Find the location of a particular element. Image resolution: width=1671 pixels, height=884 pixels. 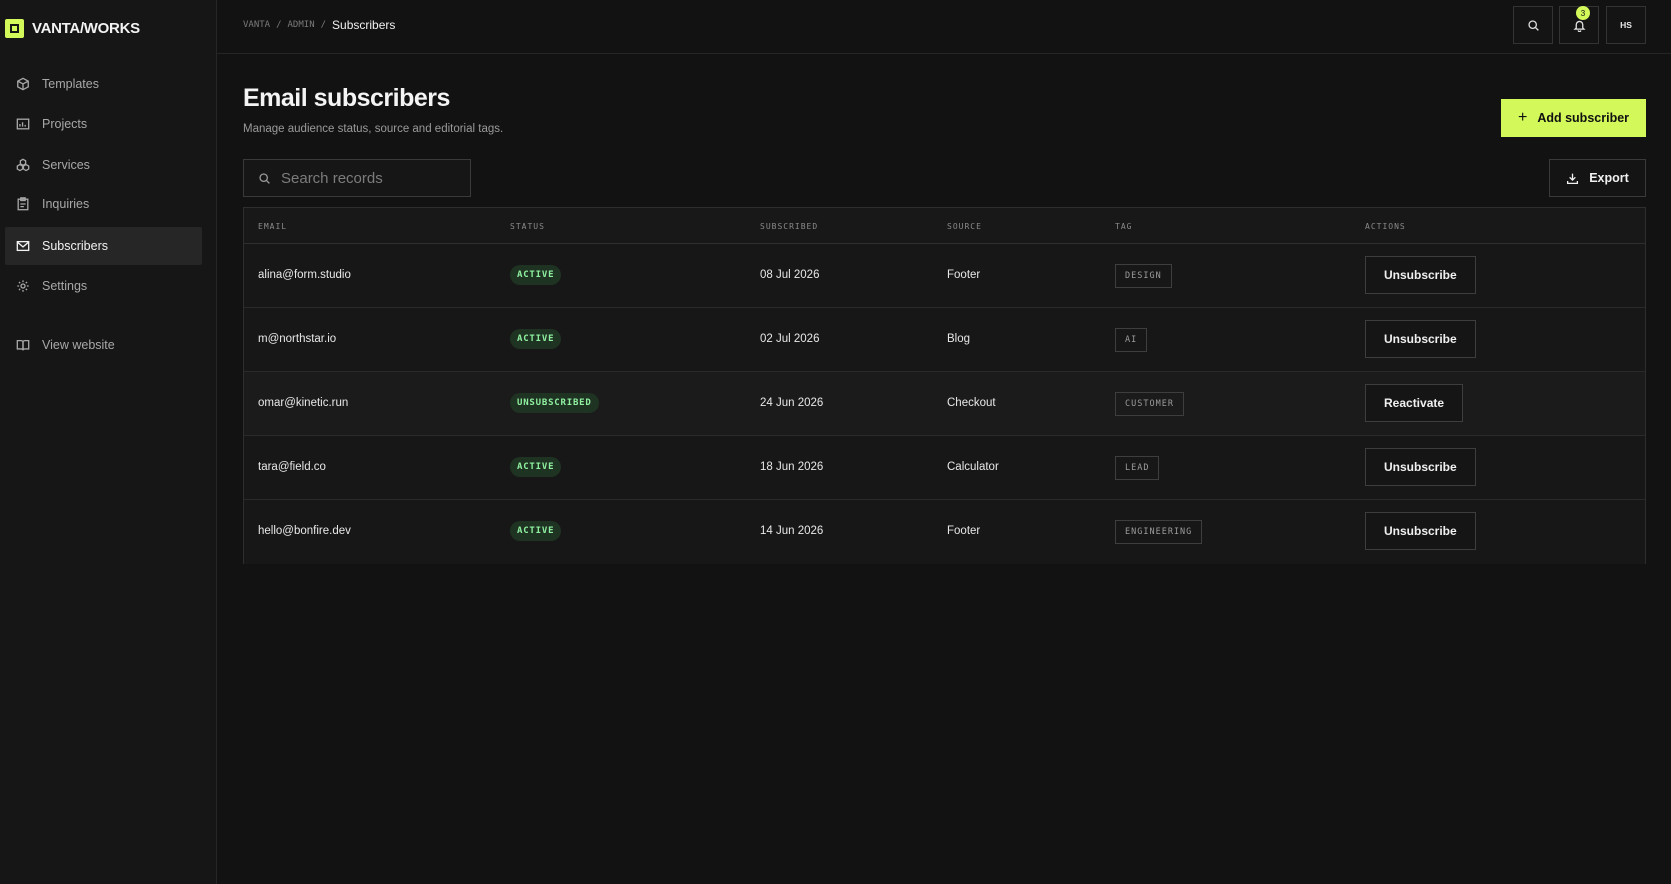

breadcrumb: VANTA / ADMIN / Subscribers is located at coordinates (319, 25).